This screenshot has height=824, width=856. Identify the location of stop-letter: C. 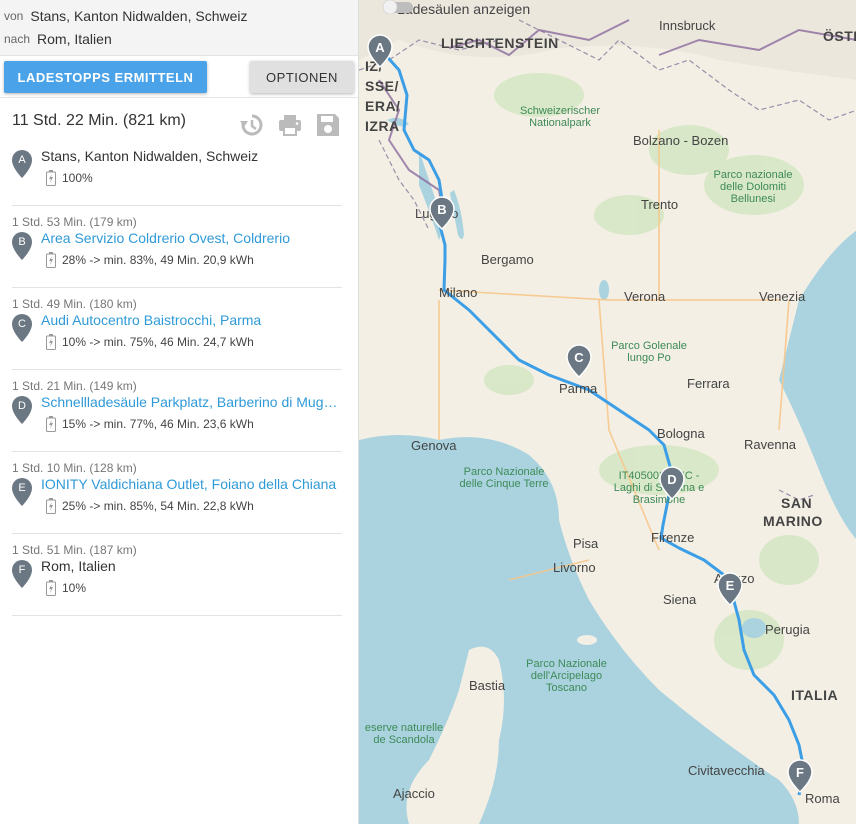
(22, 324).